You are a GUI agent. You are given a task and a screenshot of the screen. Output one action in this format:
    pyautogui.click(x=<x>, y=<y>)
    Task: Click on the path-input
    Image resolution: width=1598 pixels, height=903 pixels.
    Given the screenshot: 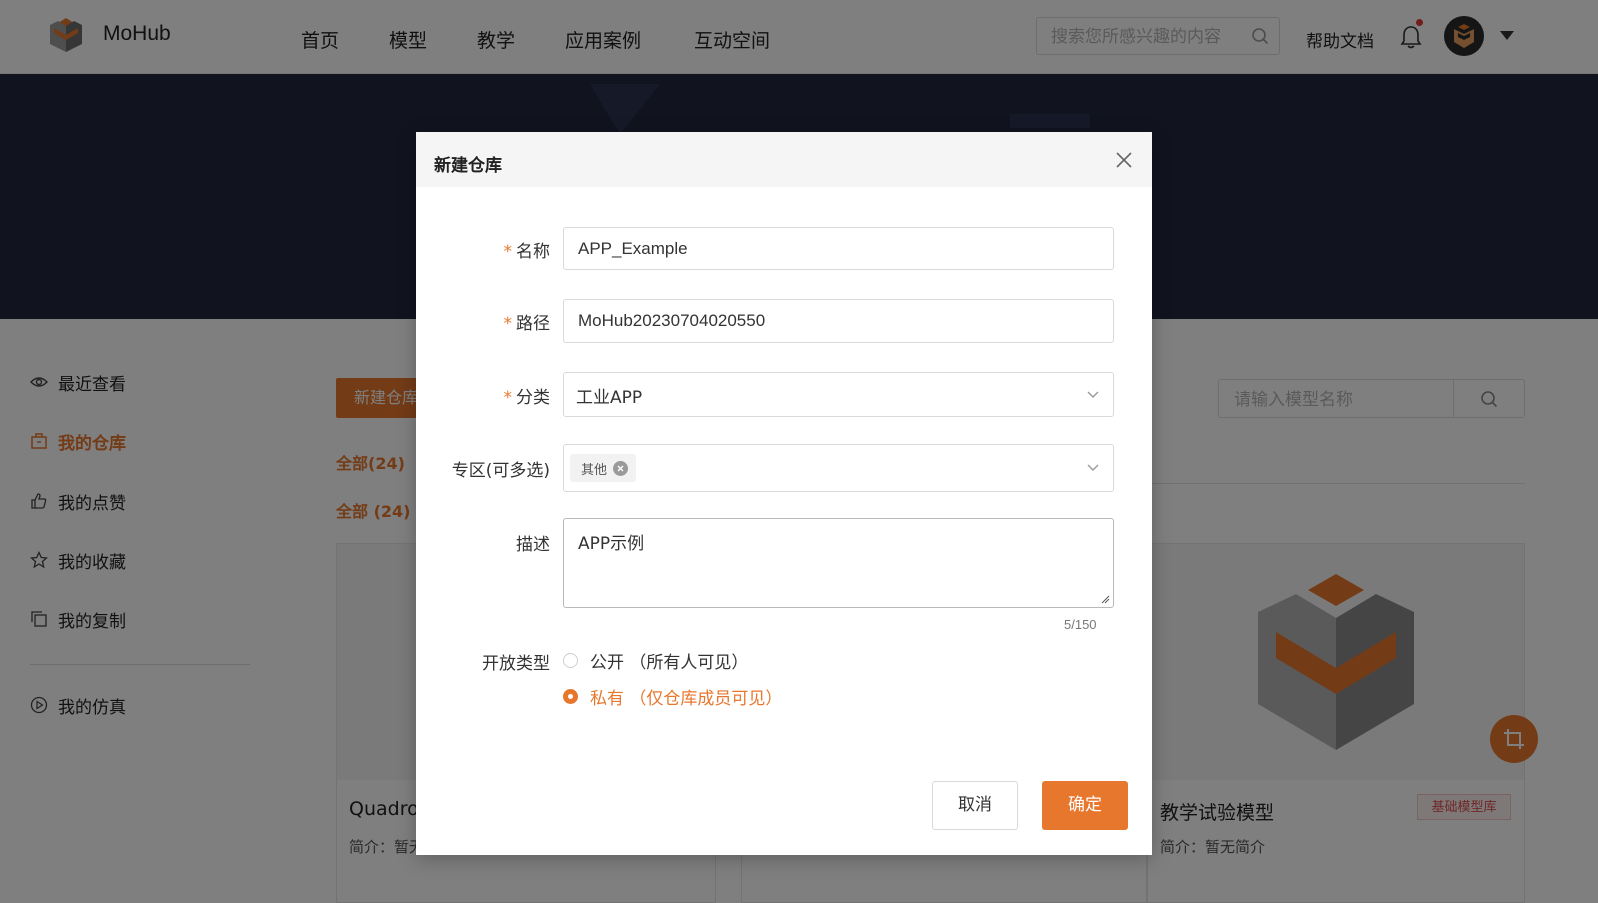 What is the action you would take?
    pyautogui.click(x=838, y=321)
    